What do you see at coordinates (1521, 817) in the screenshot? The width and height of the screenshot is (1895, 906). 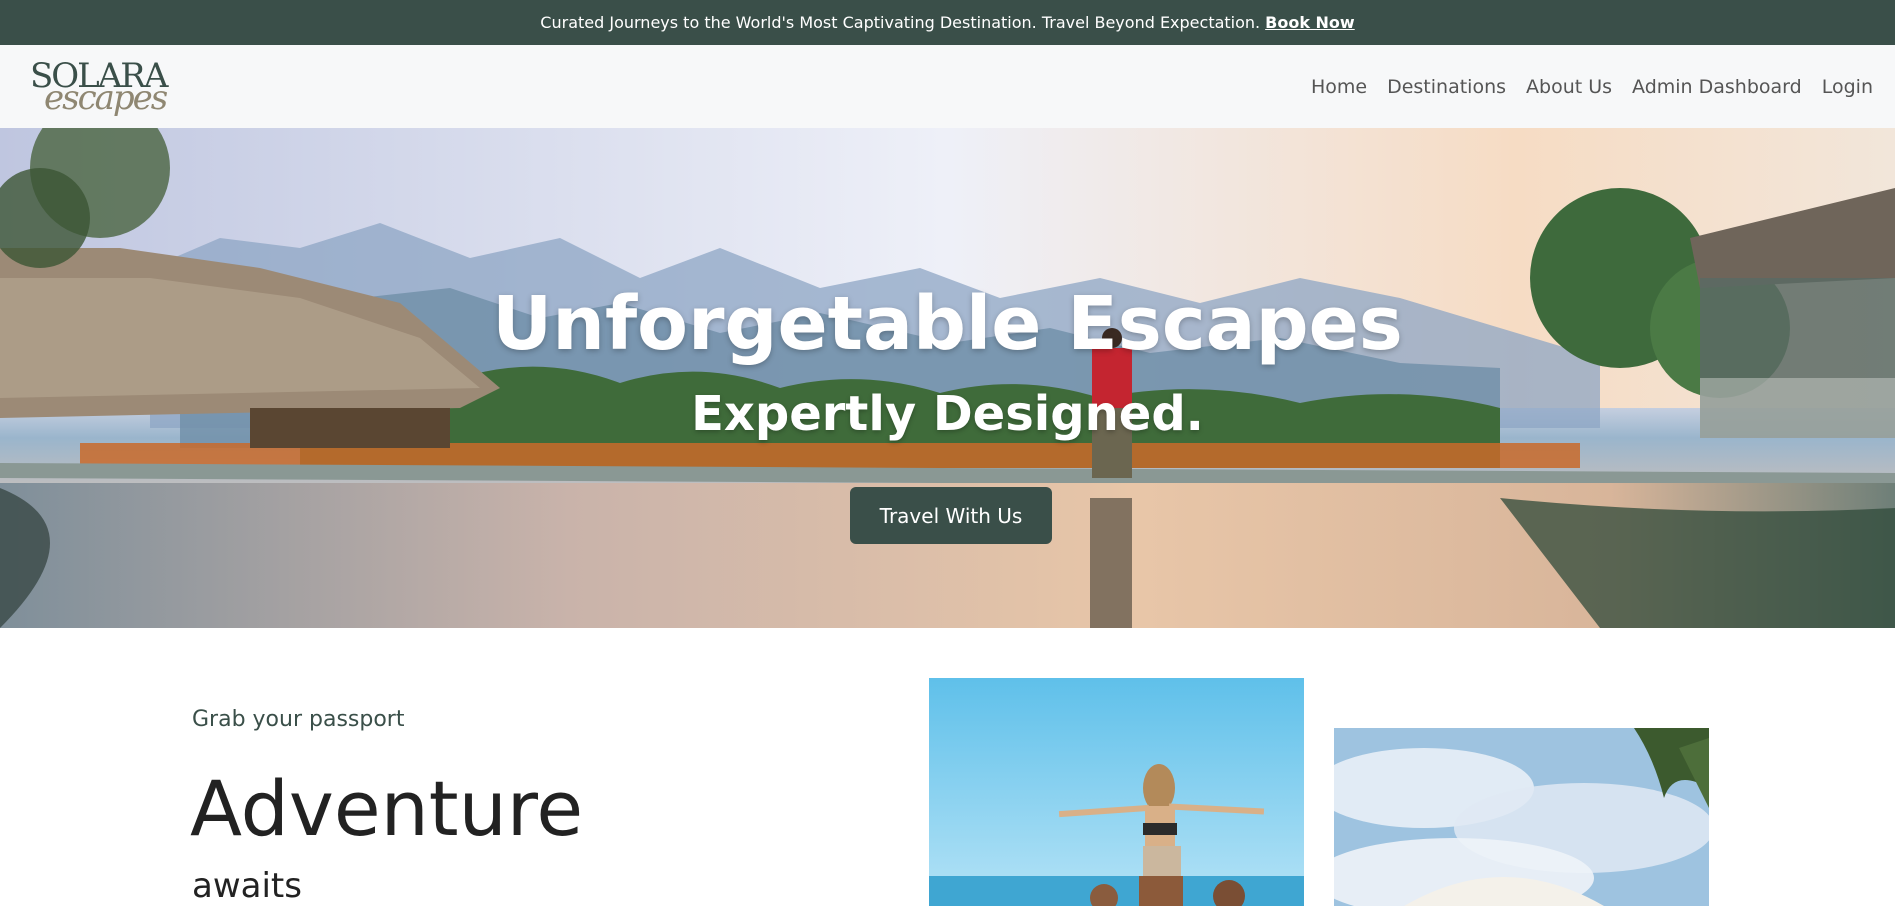 I see `beach-photo-umbrella` at bounding box center [1521, 817].